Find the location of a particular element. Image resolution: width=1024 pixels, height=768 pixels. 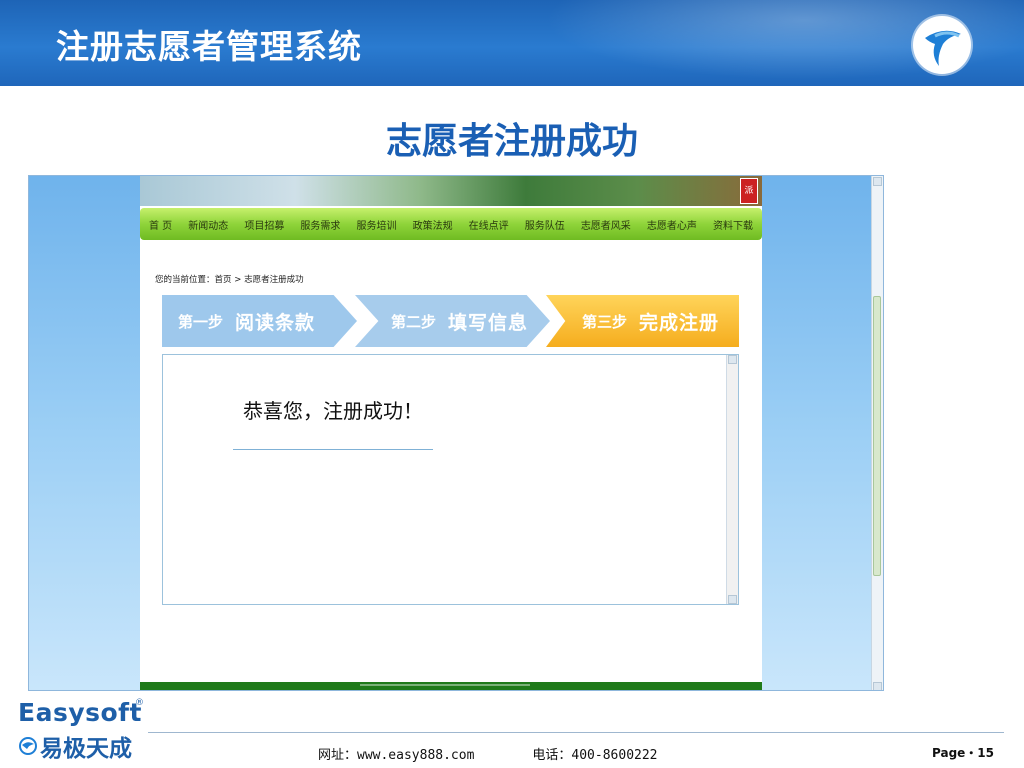

browser-scrollbar is located at coordinates (877, 433).